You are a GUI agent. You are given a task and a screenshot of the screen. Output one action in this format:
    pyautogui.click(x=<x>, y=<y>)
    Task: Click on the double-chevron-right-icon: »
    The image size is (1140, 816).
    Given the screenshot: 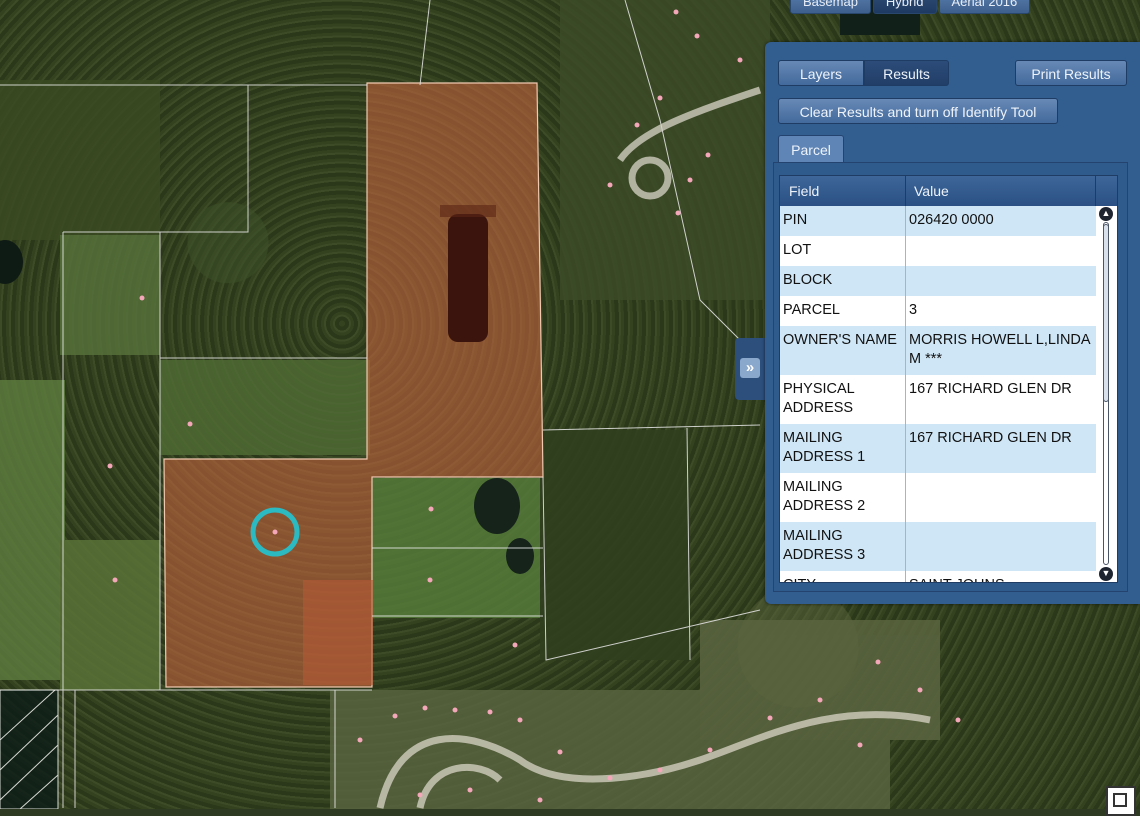 What is the action you would take?
    pyautogui.click(x=750, y=368)
    